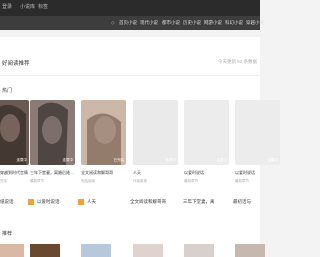 The image size is (320, 257). Describe the element at coordinates (16, 64) in the screenshot. I see `panel-title: 好阅读推荐` at that location.